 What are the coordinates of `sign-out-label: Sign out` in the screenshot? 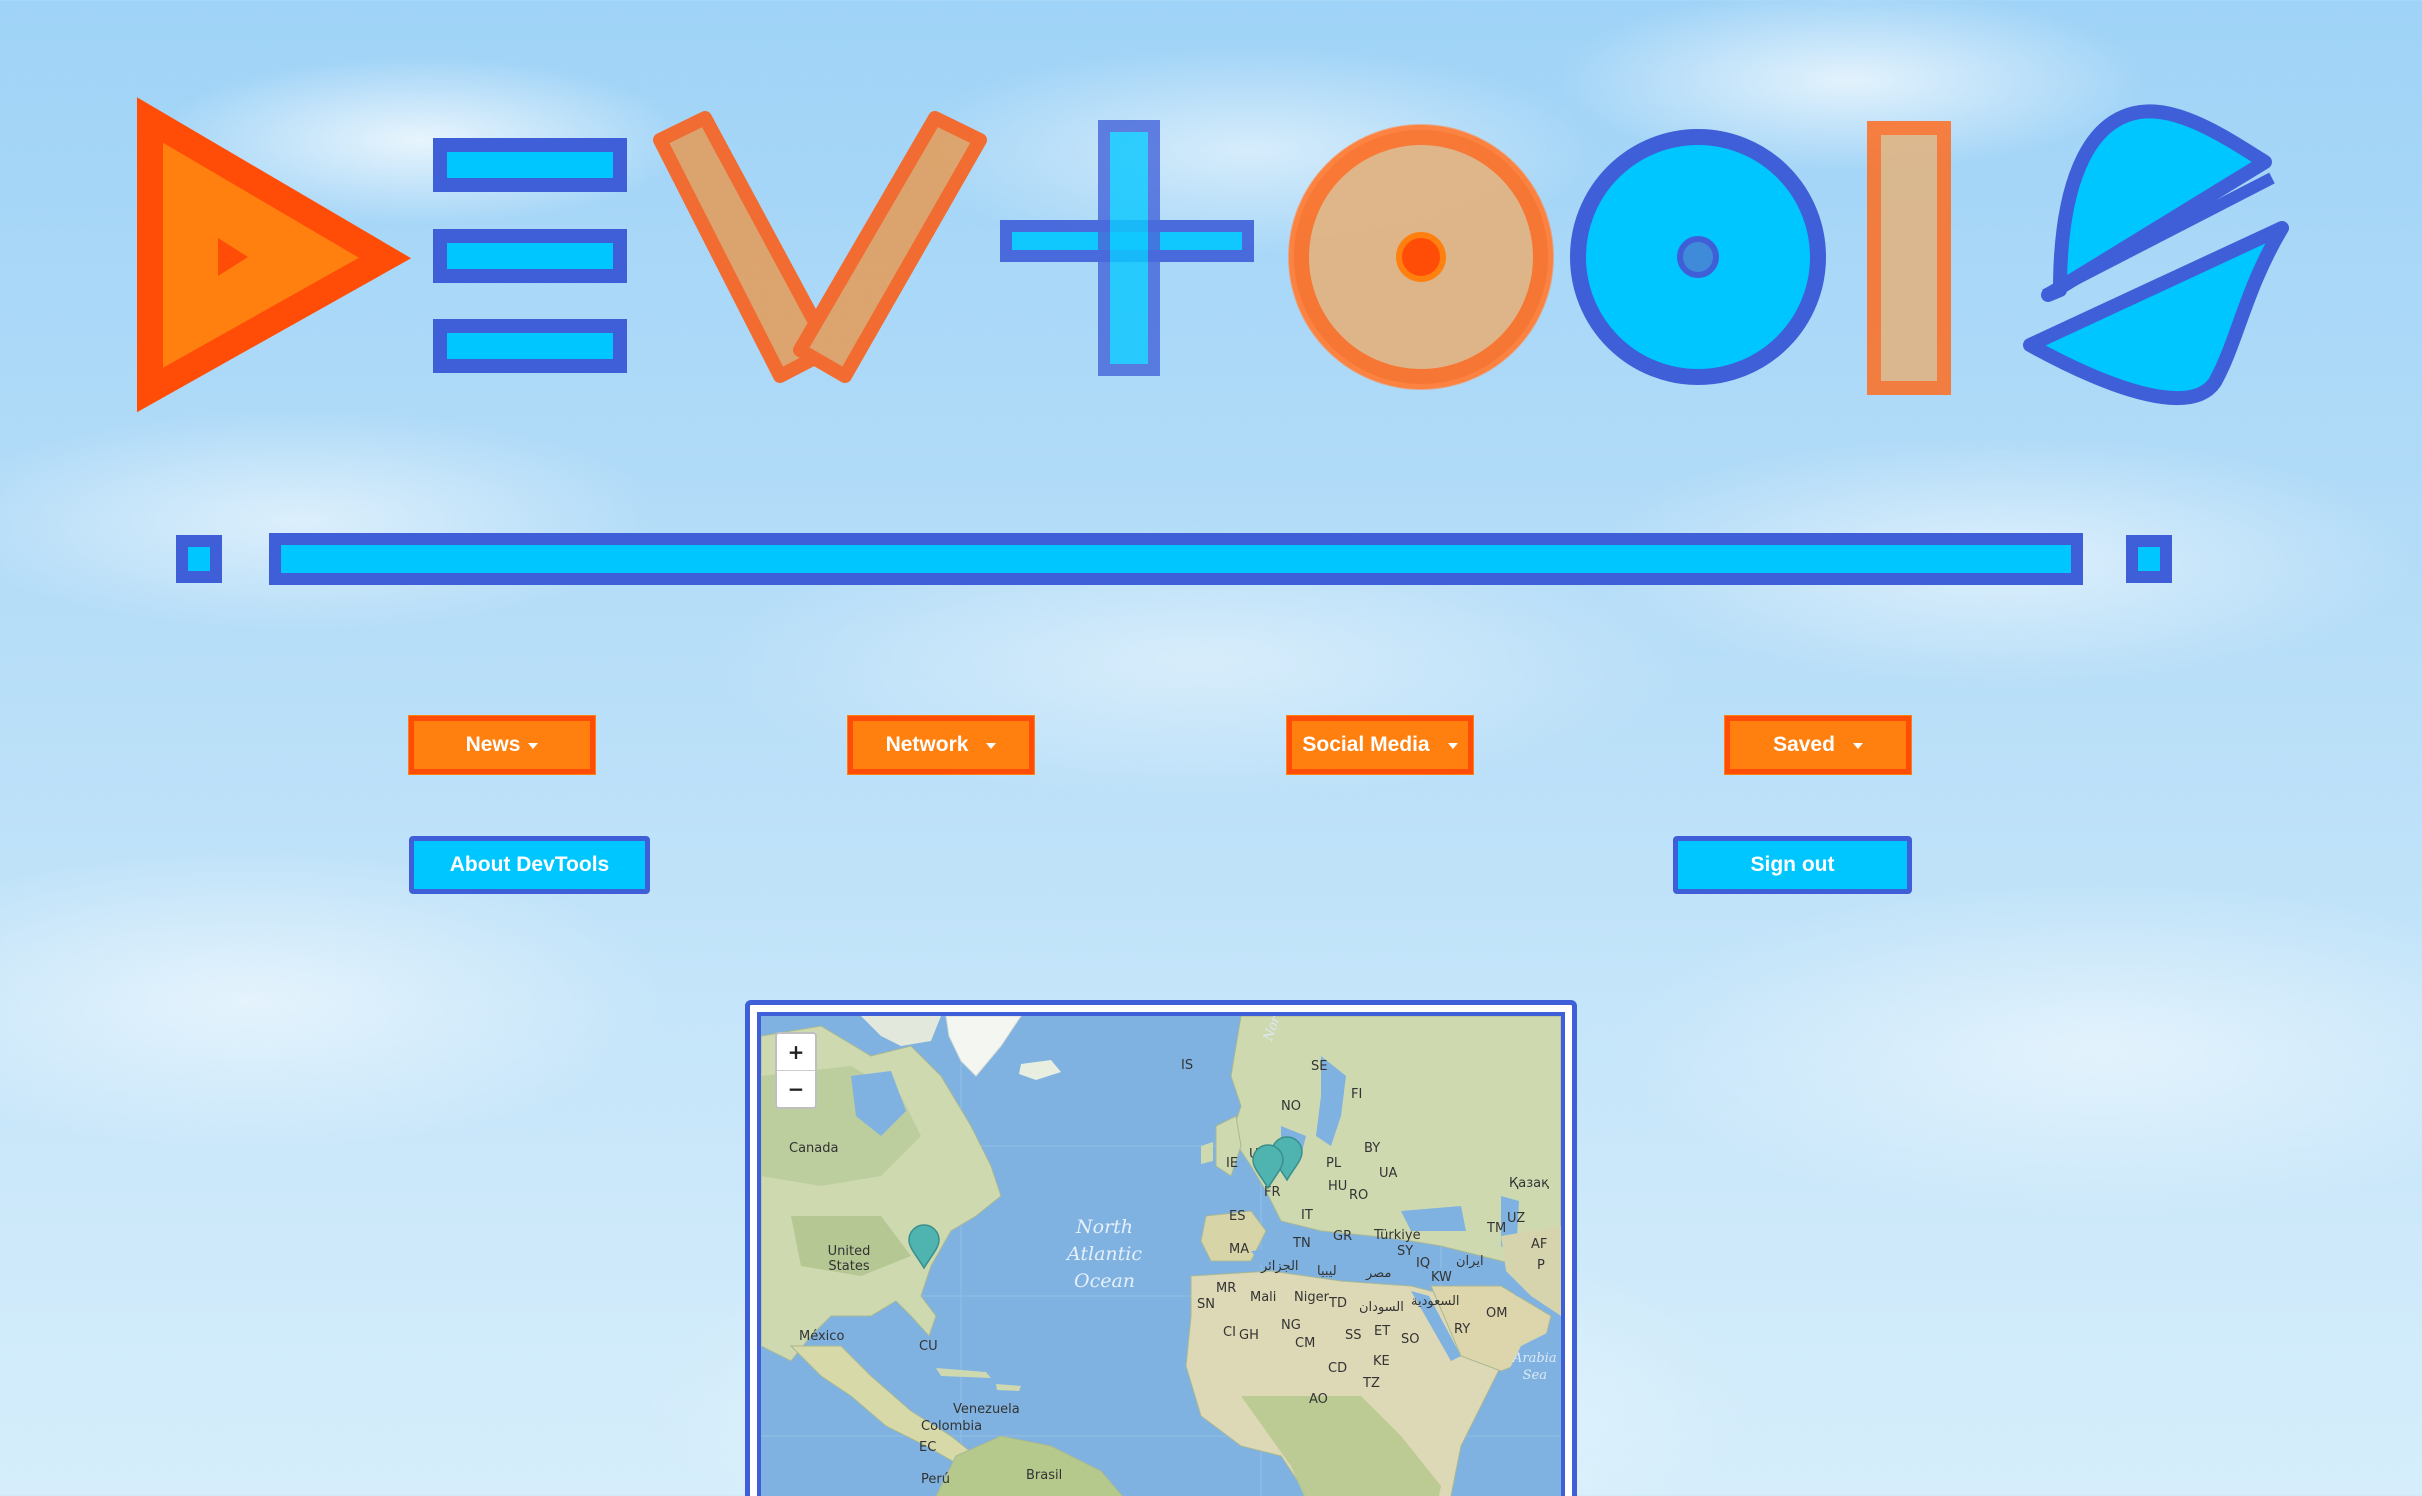 It's located at (1792, 864).